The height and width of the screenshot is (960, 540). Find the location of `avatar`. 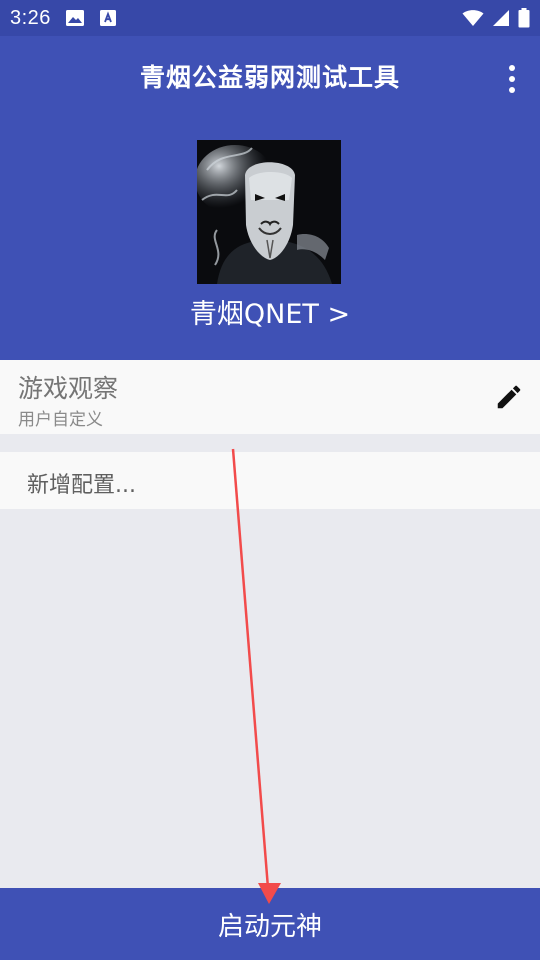

avatar is located at coordinates (269, 212).